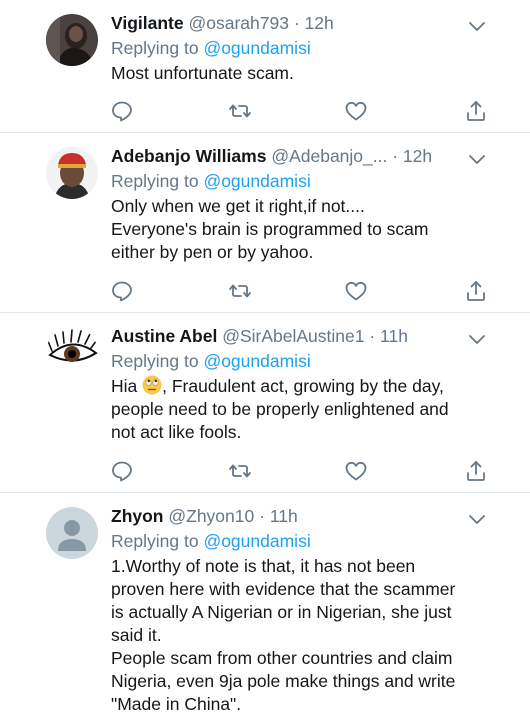 The height and width of the screenshot is (720, 530). What do you see at coordinates (147, 23) in the screenshot?
I see `user-name: Vigilante` at bounding box center [147, 23].